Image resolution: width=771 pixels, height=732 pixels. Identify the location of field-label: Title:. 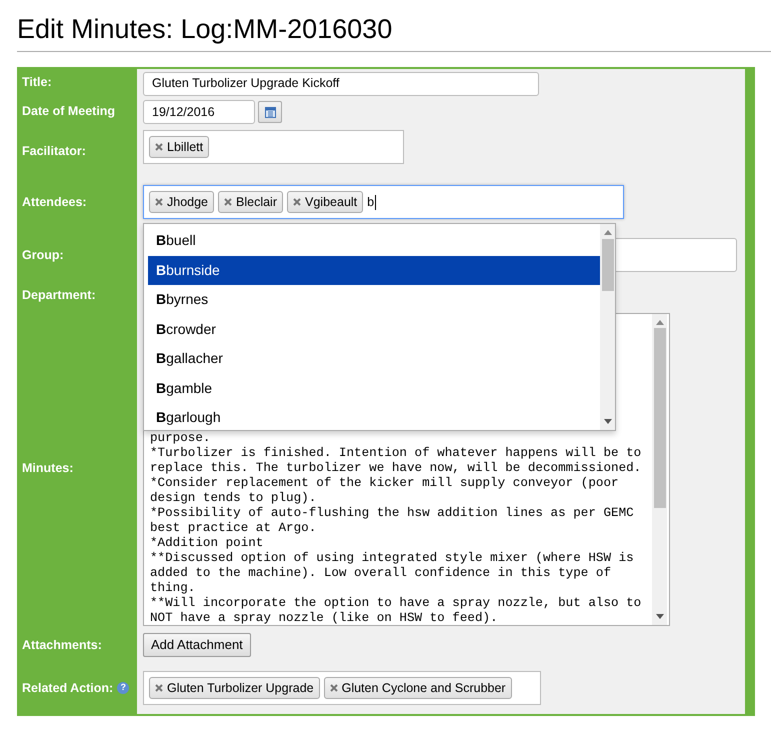
(37, 82).